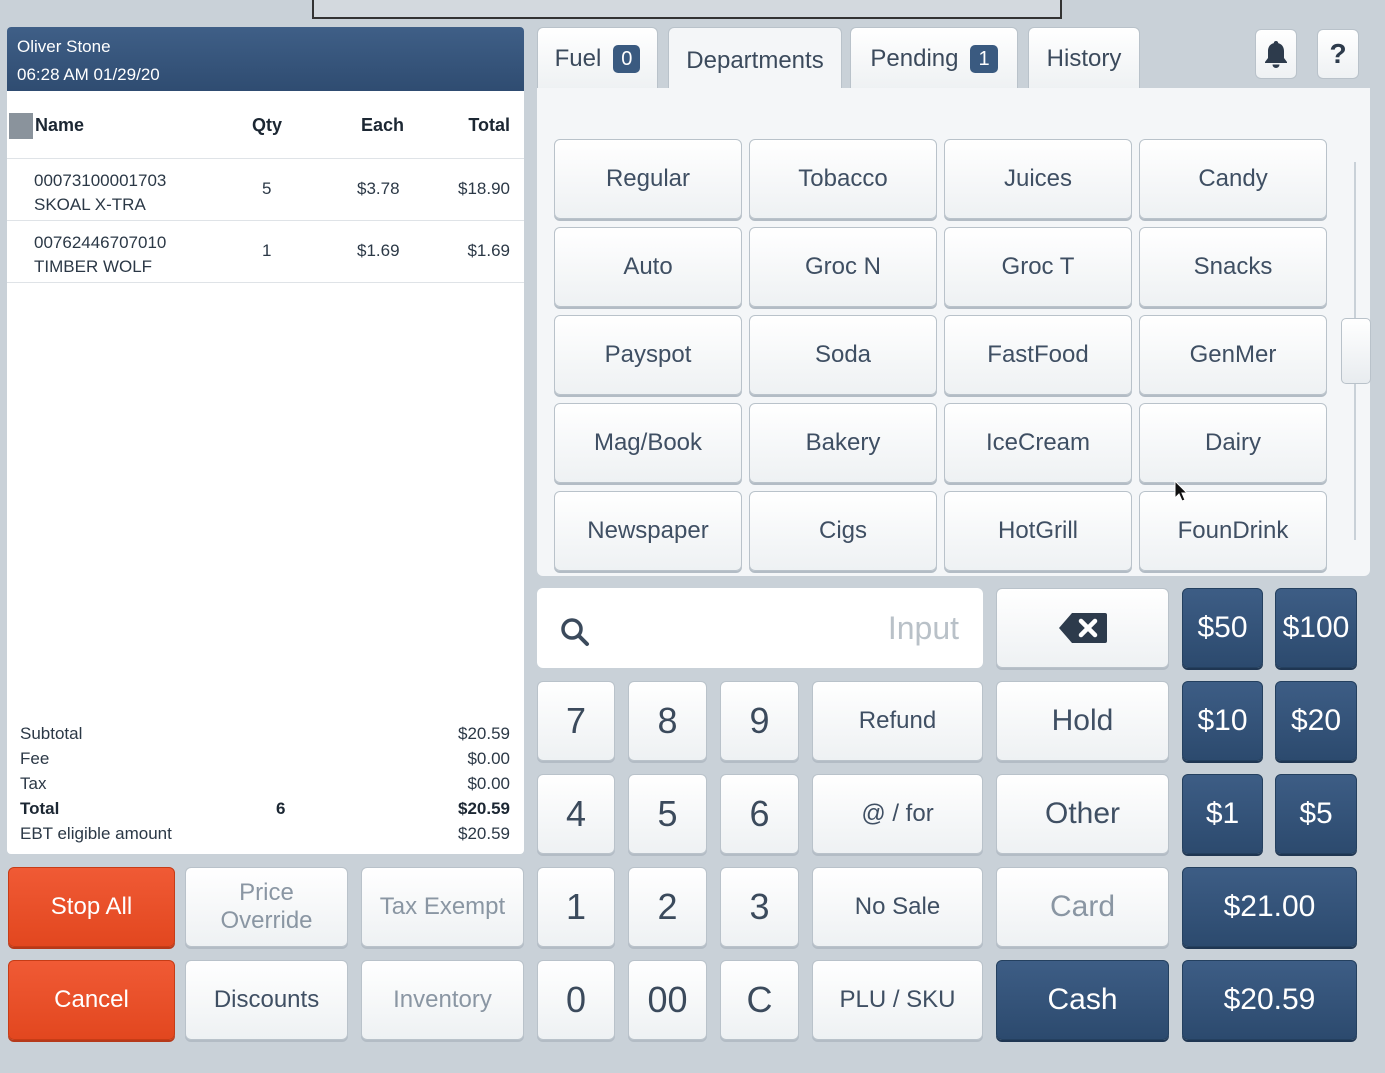 The height and width of the screenshot is (1073, 1385). I want to click on ticket-column-header: Name Qty Each Total, so click(265, 125).